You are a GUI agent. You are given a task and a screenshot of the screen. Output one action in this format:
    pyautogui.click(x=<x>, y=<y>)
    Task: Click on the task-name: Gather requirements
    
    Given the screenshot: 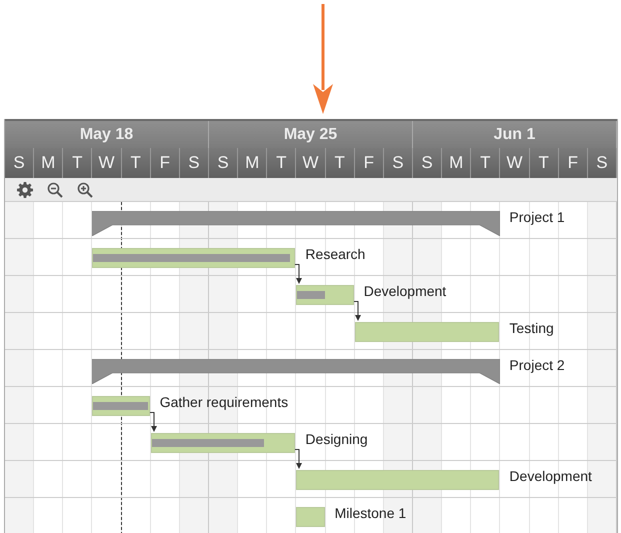 What is the action you would take?
    pyautogui.click(x=224, y=402)
    